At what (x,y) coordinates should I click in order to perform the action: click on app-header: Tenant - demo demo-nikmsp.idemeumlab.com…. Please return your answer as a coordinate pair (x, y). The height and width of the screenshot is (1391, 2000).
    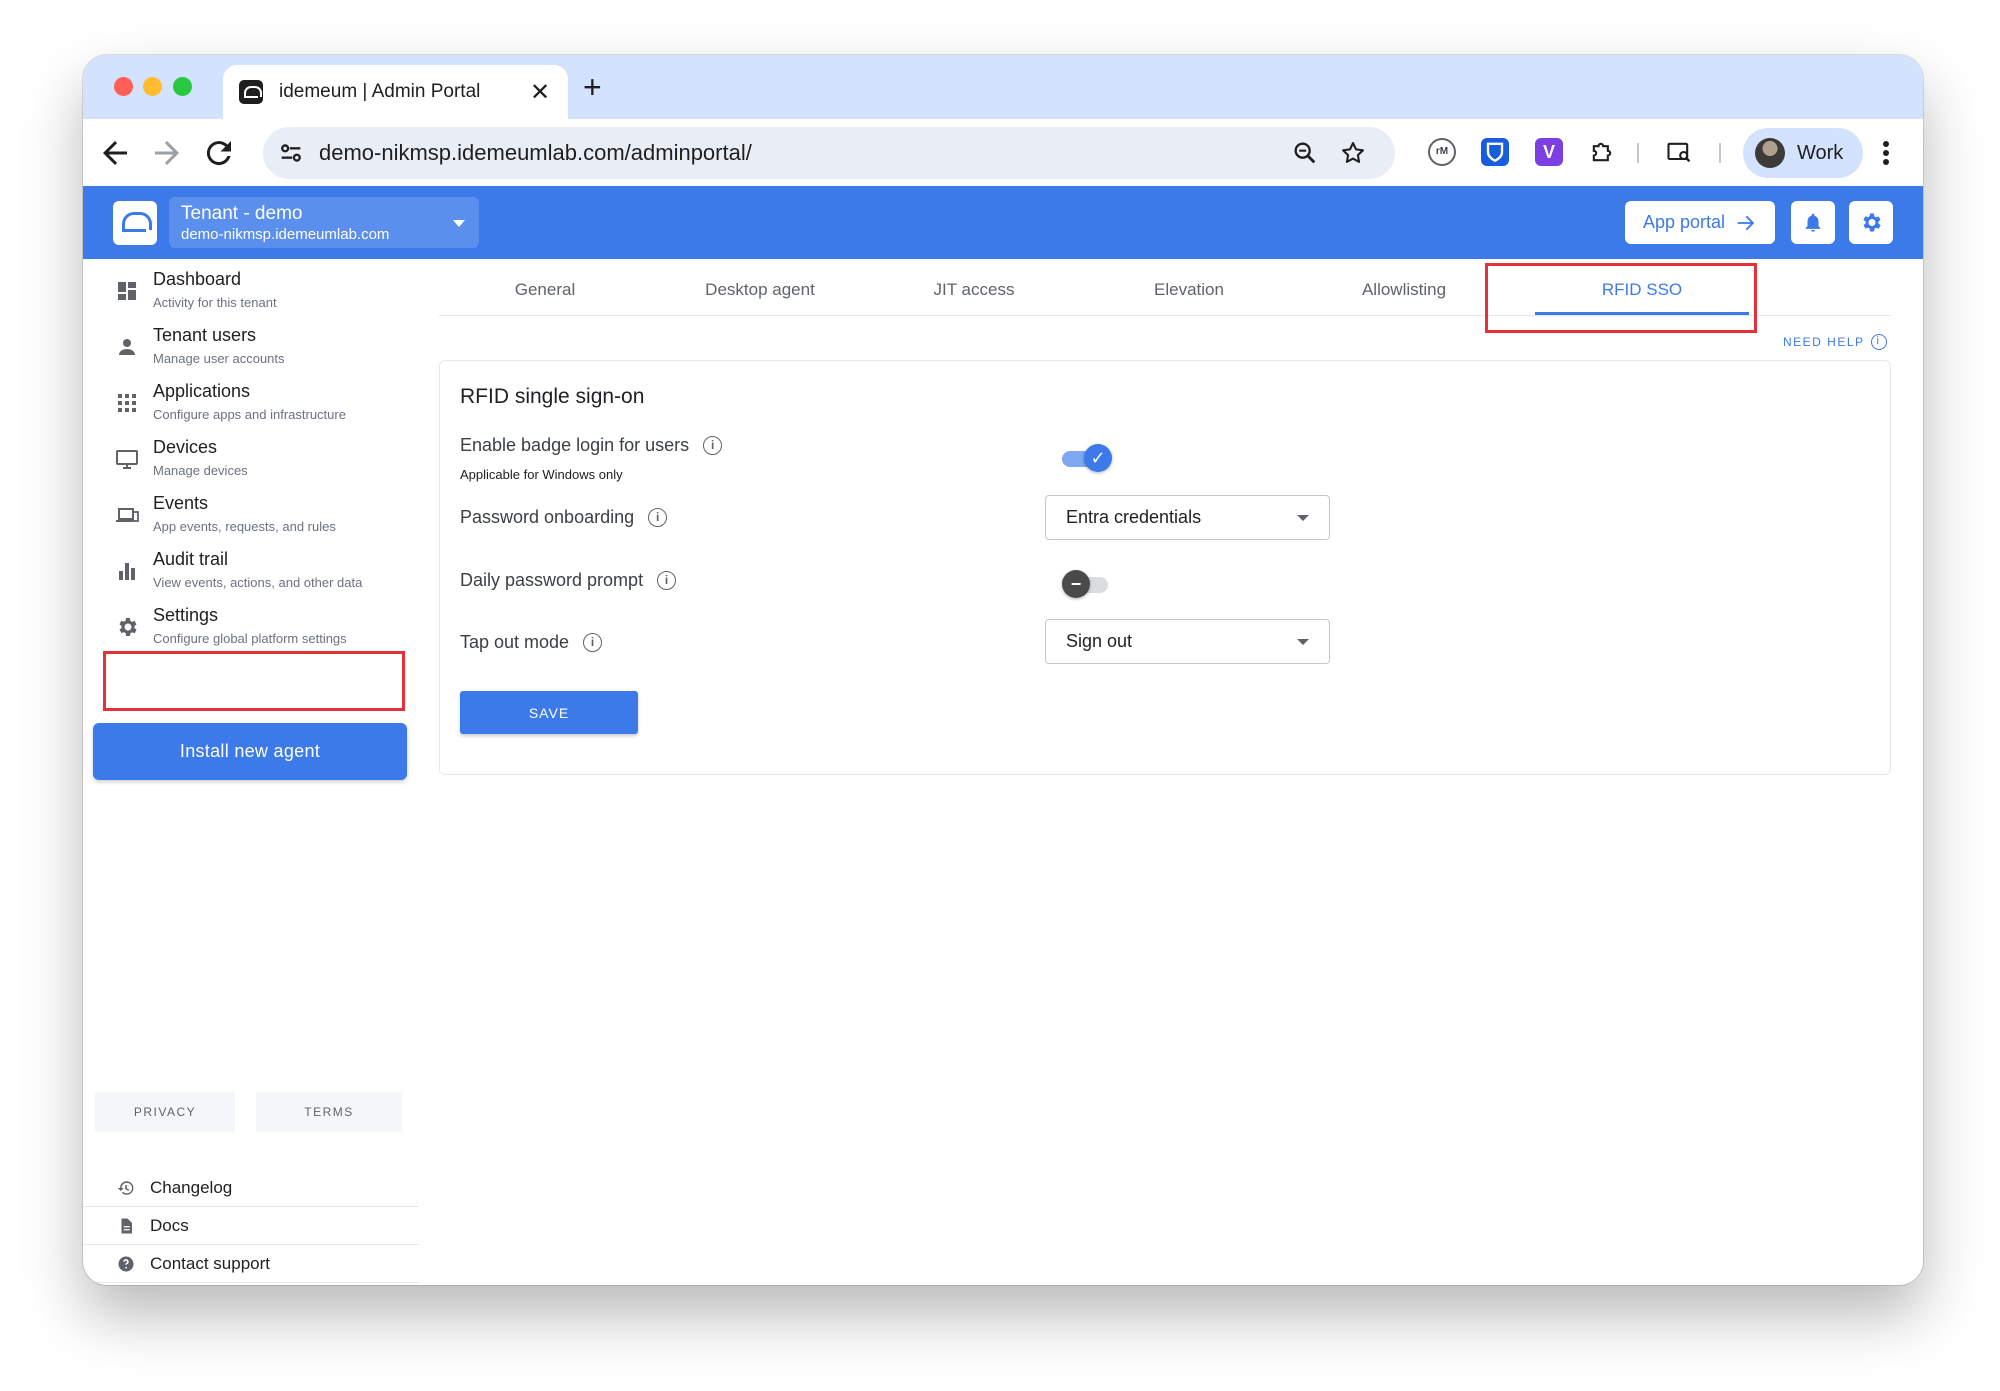
    Looking at the image, I should click on (1003, 222).